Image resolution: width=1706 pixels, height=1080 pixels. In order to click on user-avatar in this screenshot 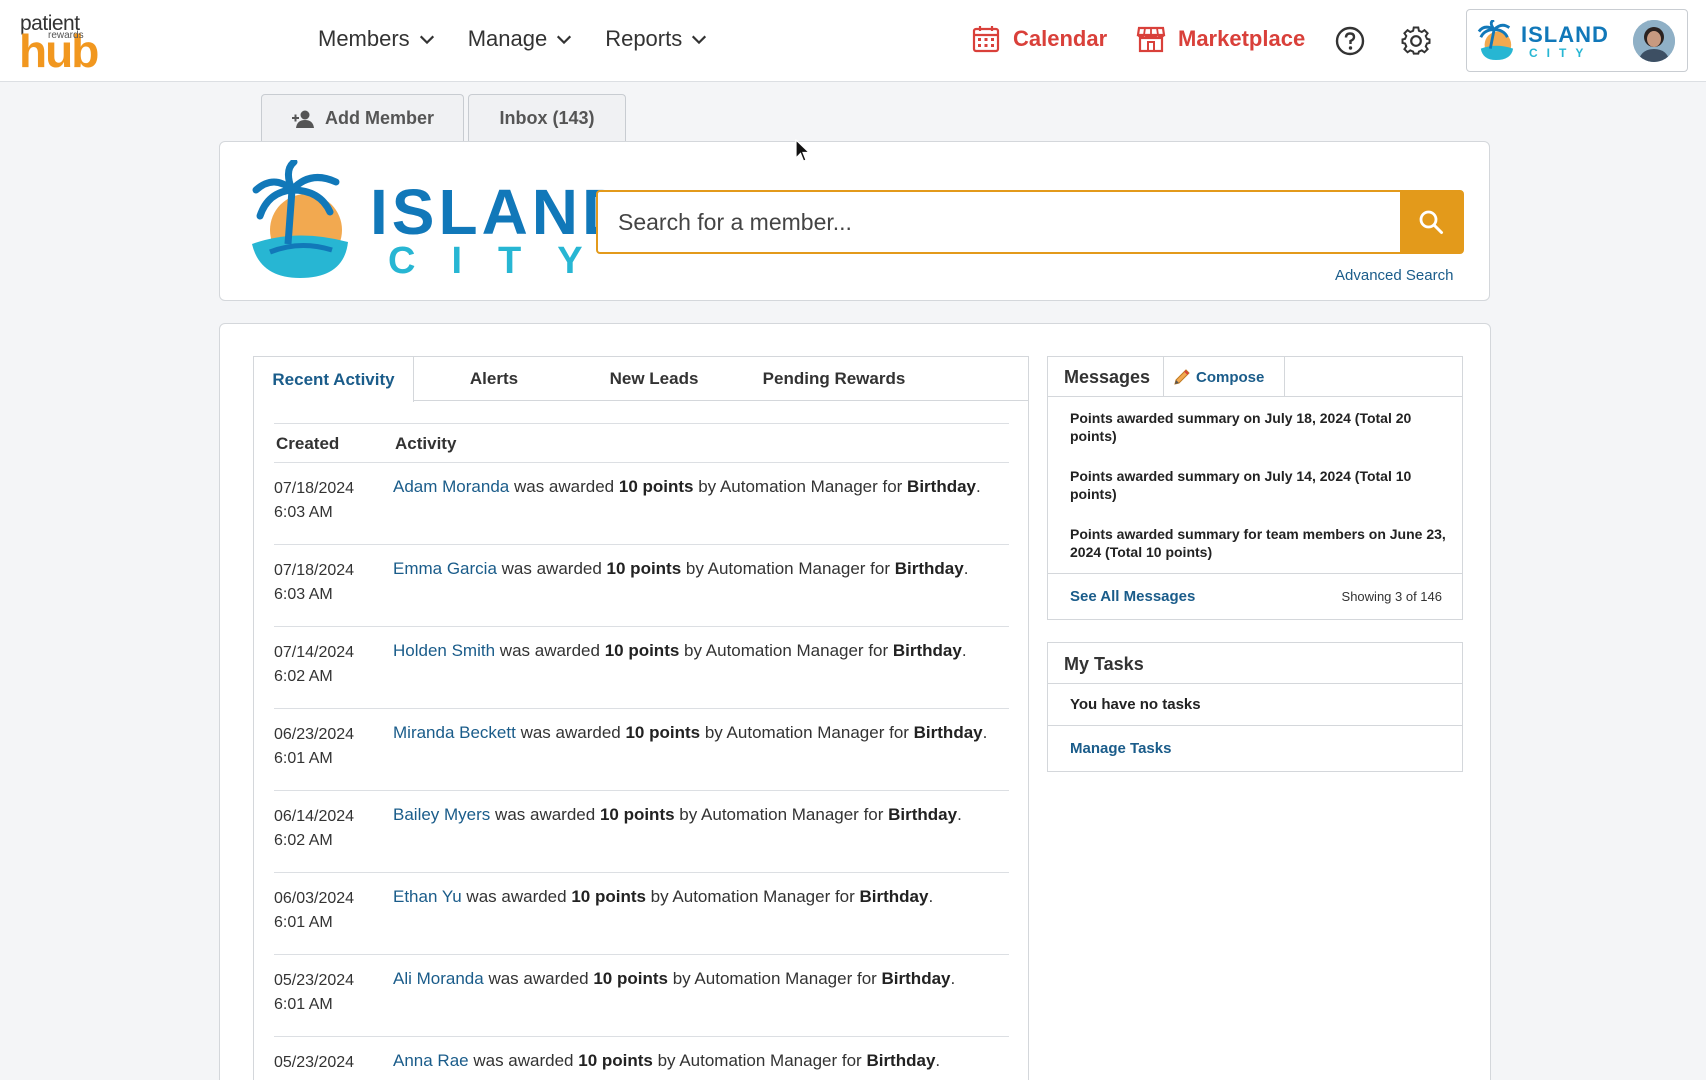, I will do `click(1654, 41)`.